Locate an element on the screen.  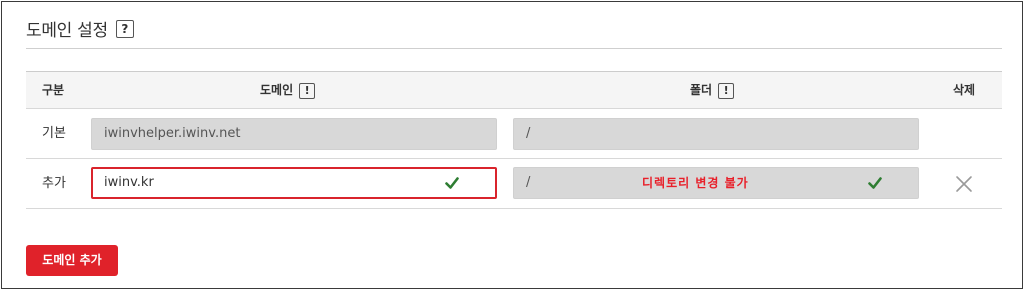
close-icon is located at coordinates (964, 184).